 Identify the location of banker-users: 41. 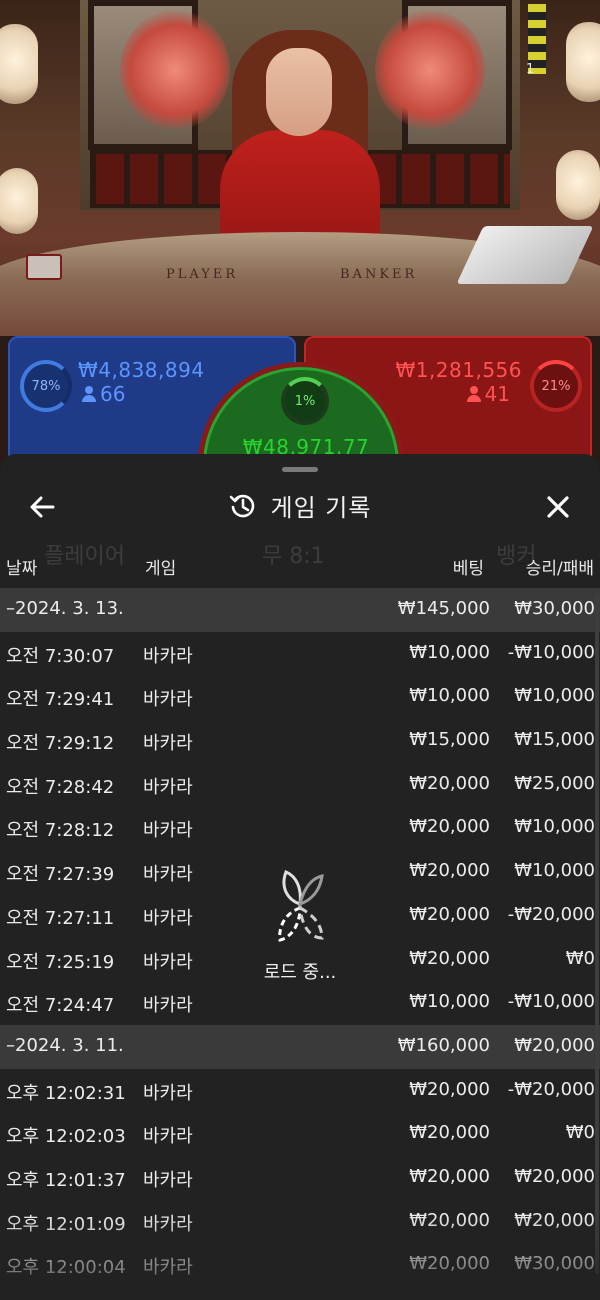
(497, 394).